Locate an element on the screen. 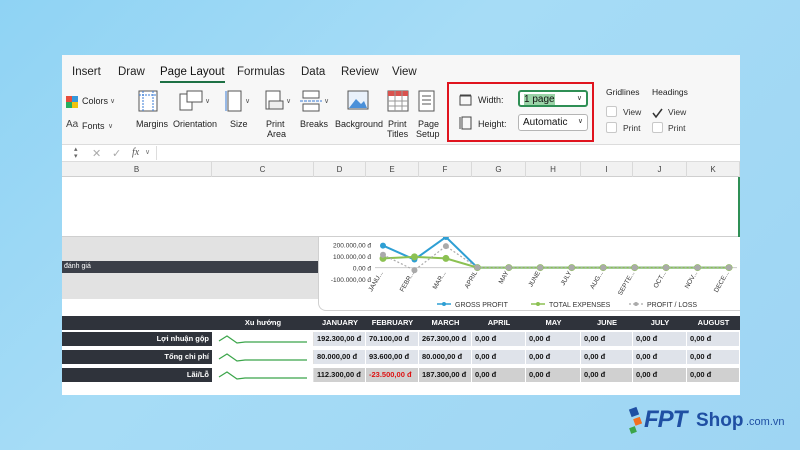  headings-print-label: Print is located at coordinates (677, 128).